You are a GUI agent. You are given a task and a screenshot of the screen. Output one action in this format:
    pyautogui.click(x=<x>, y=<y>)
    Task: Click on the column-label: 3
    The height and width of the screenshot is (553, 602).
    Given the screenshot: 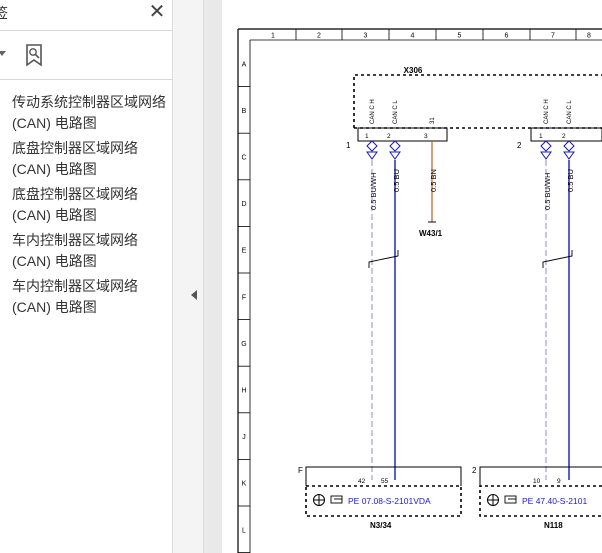 What is the action you would take?
    pyautogui.click(x=366, y=36)
    